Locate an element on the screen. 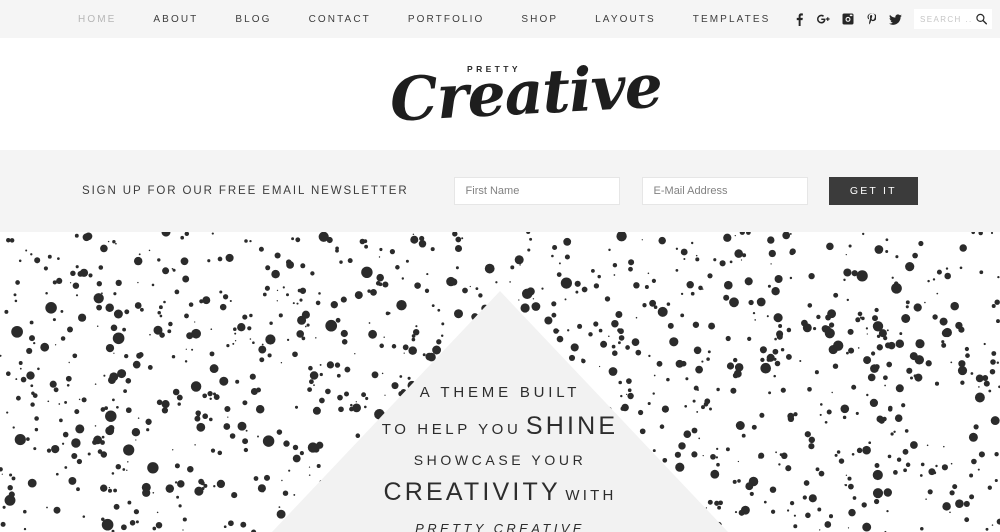  search-icon is located at coordinates (982, 19).